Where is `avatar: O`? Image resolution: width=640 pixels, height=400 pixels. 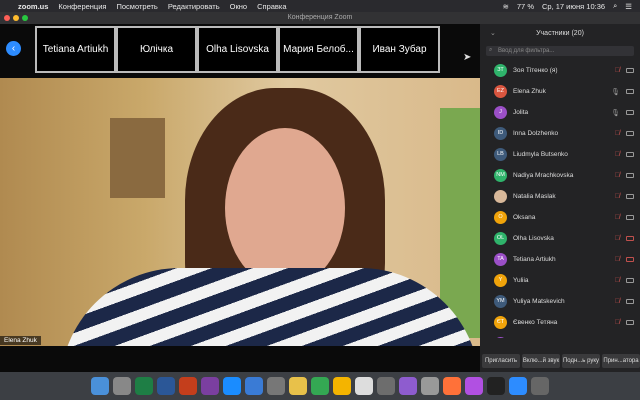
avatar: O is located at coordinates (500, 217).